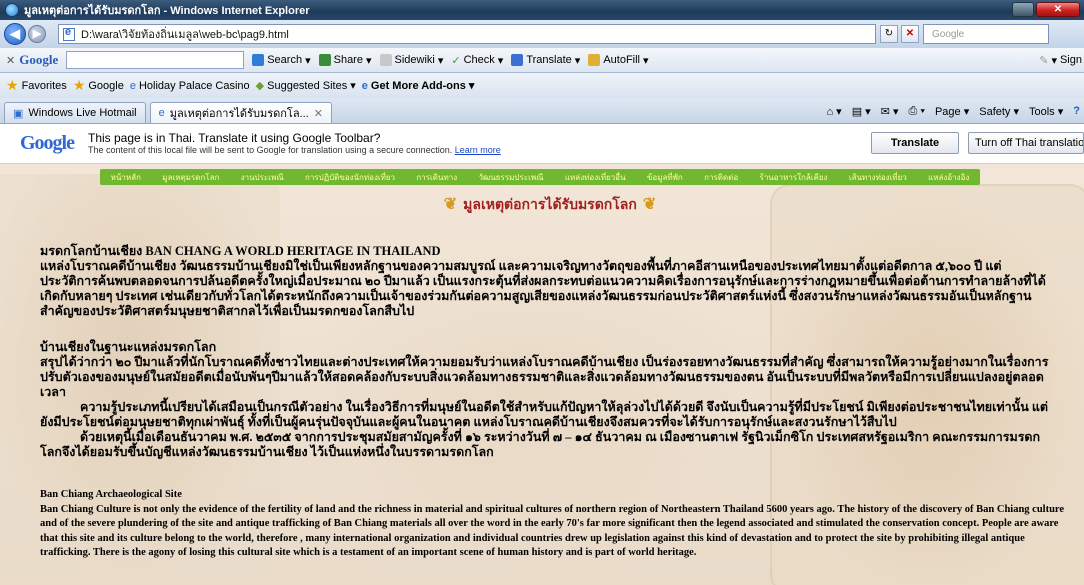 This screenshot has height=585, width=1084. What do you see at coordinates (890, 111) in the screenshot?
I see `mail-icon: ✉ ▾` at bounding box center [890, 111].